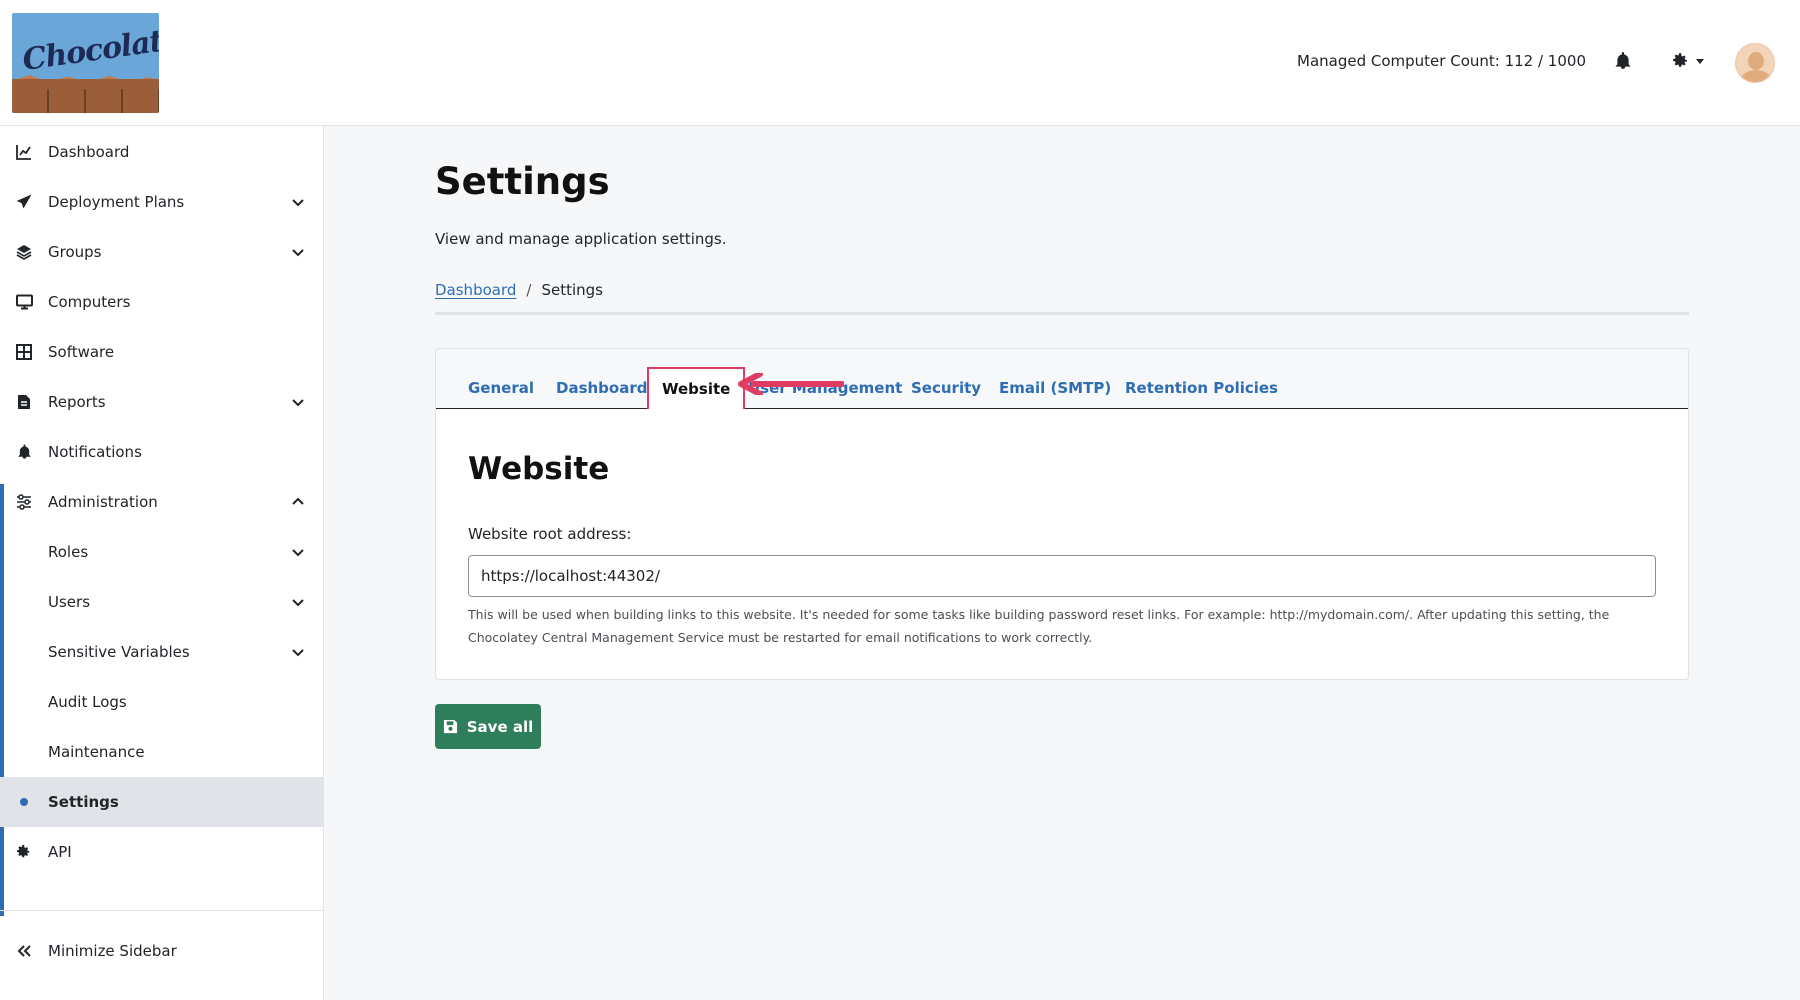  What do you see at coordinates (550, 534) in the screenshot?
I see `website-root-address-label: Website root address:` at bounding box center [550, 534].